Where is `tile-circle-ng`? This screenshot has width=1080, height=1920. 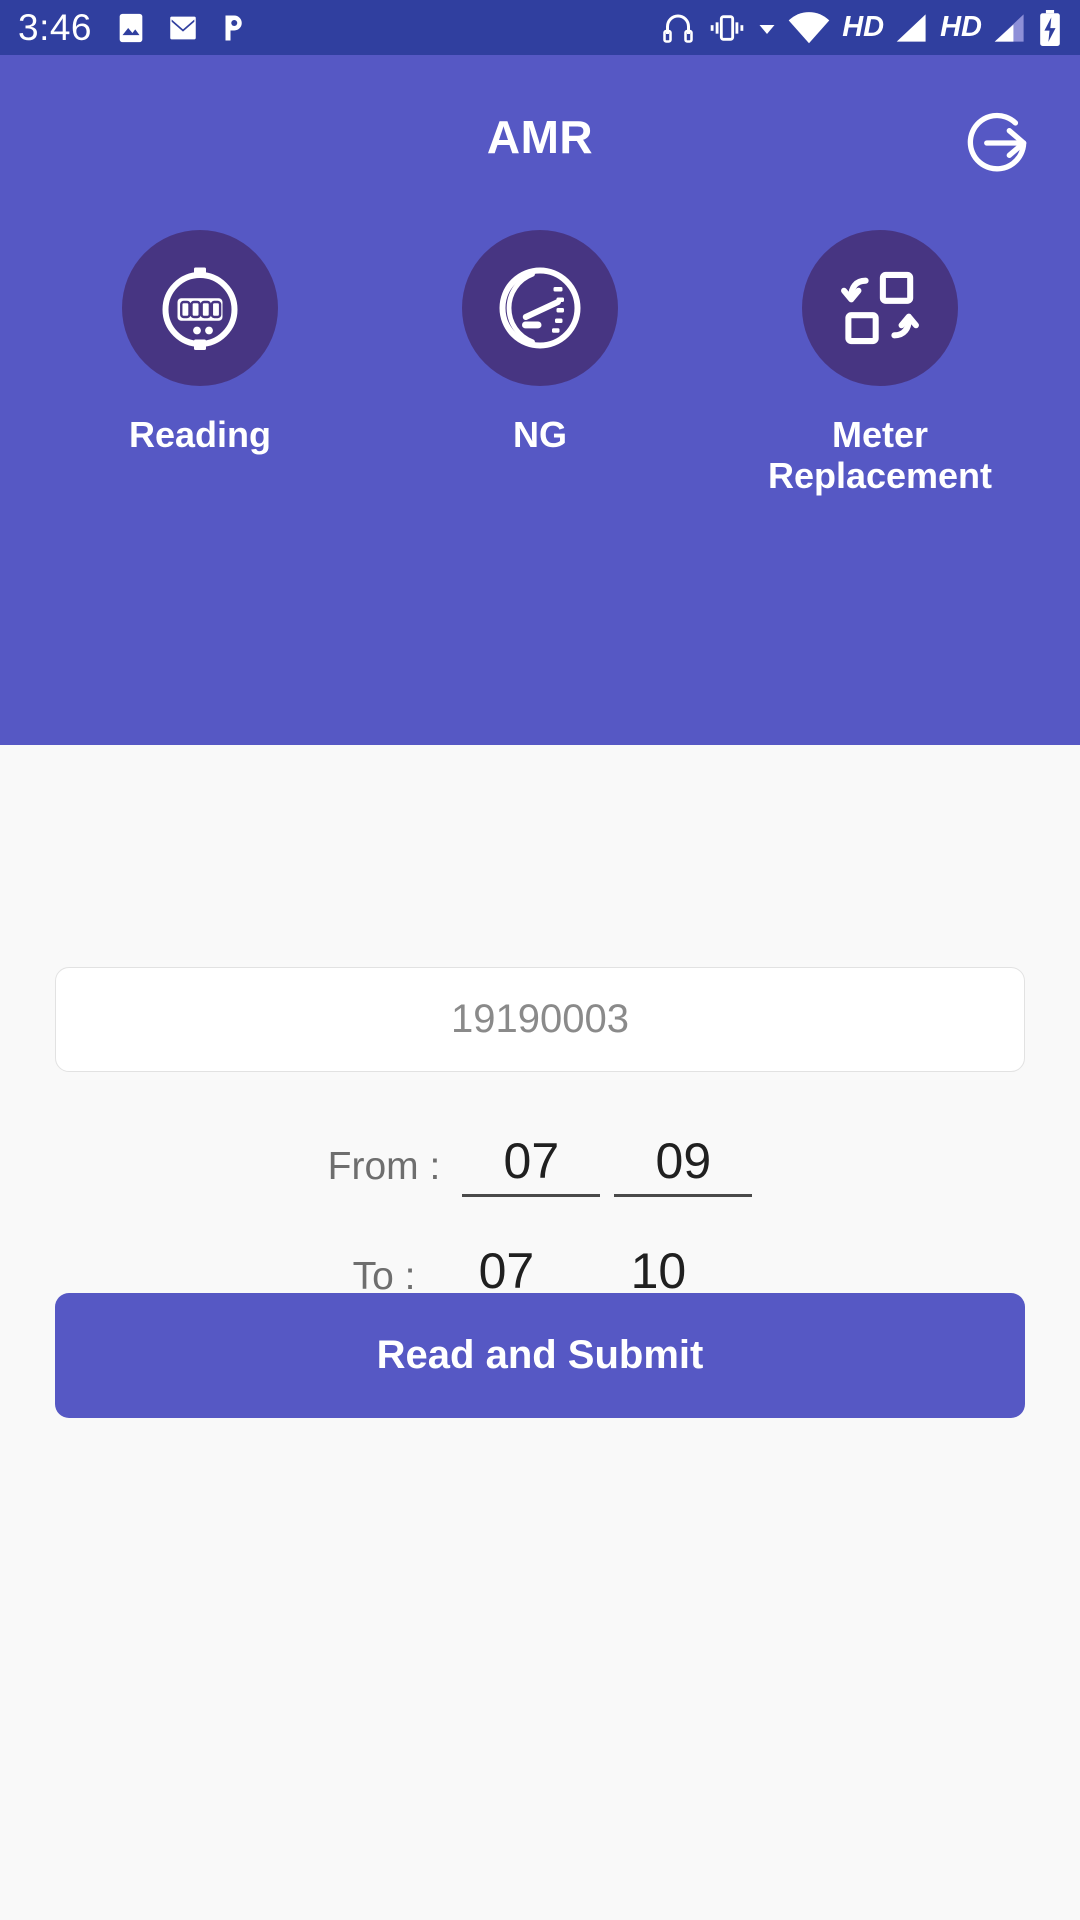
tile-circle-ng is located at coordinates (540, 308).